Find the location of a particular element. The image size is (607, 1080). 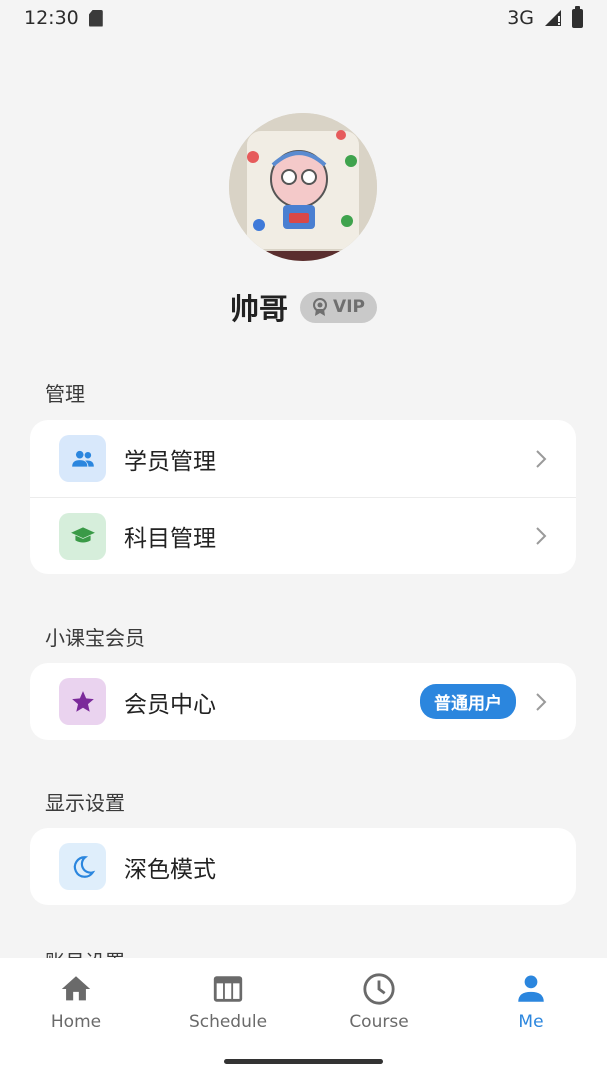

moon-icon is located at coordinates (82, 866).